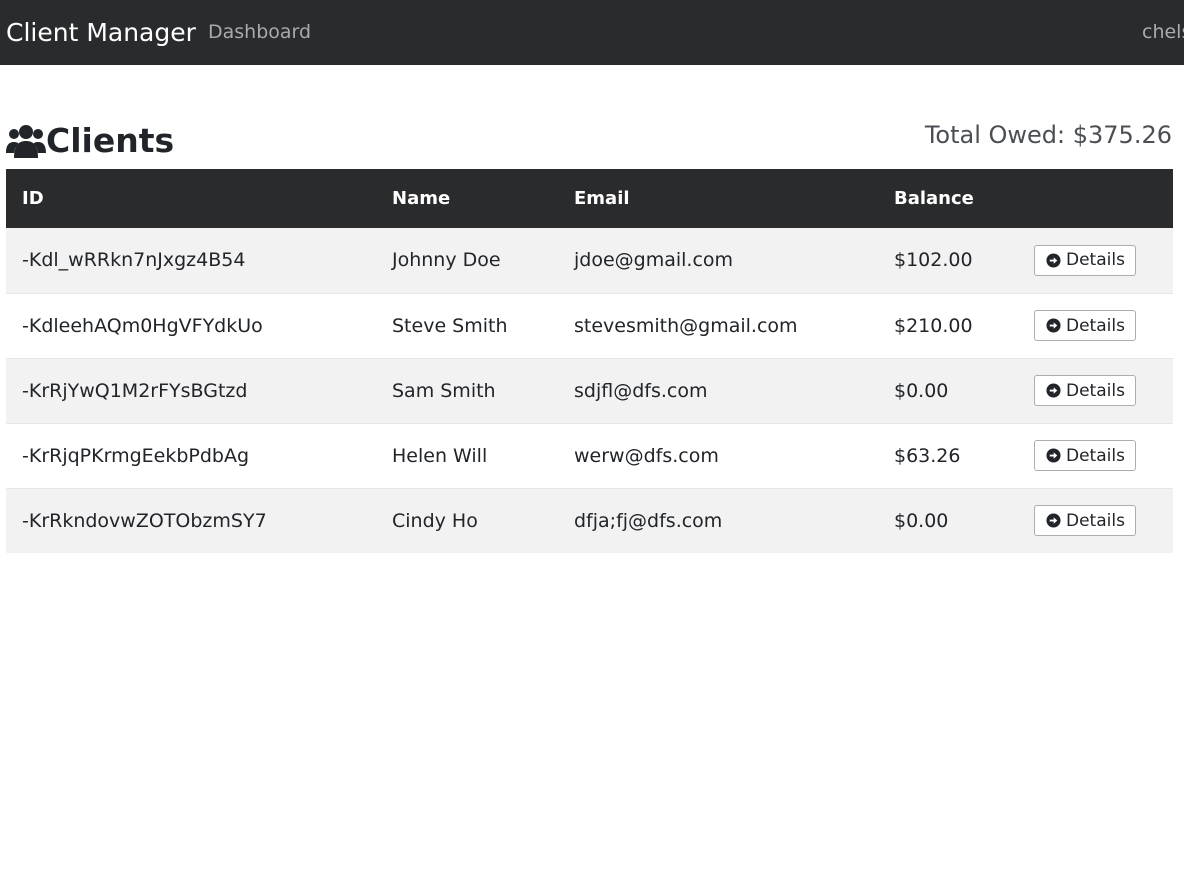 The image size is (1184, 887). I want to click on client-balance-cell: $102.00, so click(933, 260).